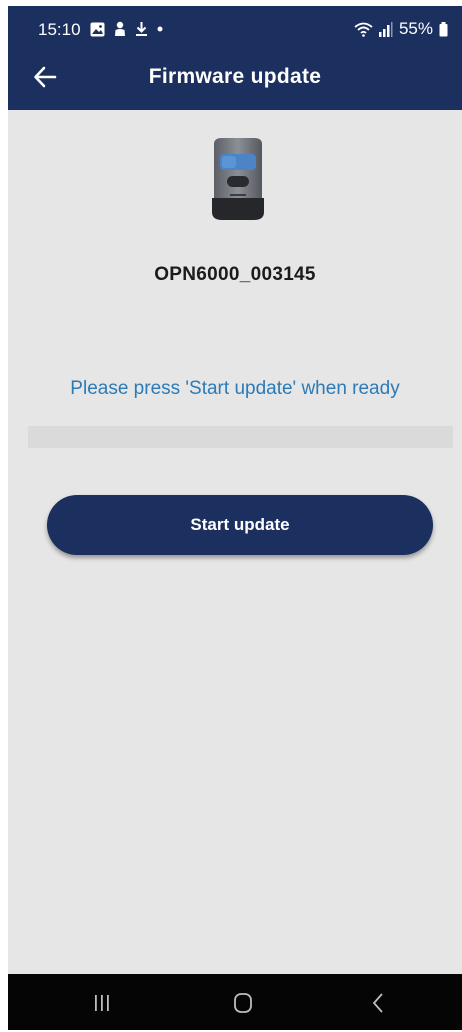  What do you see at coordinates (240, 525) in the screenshot?
I see `start-update-button: Start update` at bounding box center [240, 525].